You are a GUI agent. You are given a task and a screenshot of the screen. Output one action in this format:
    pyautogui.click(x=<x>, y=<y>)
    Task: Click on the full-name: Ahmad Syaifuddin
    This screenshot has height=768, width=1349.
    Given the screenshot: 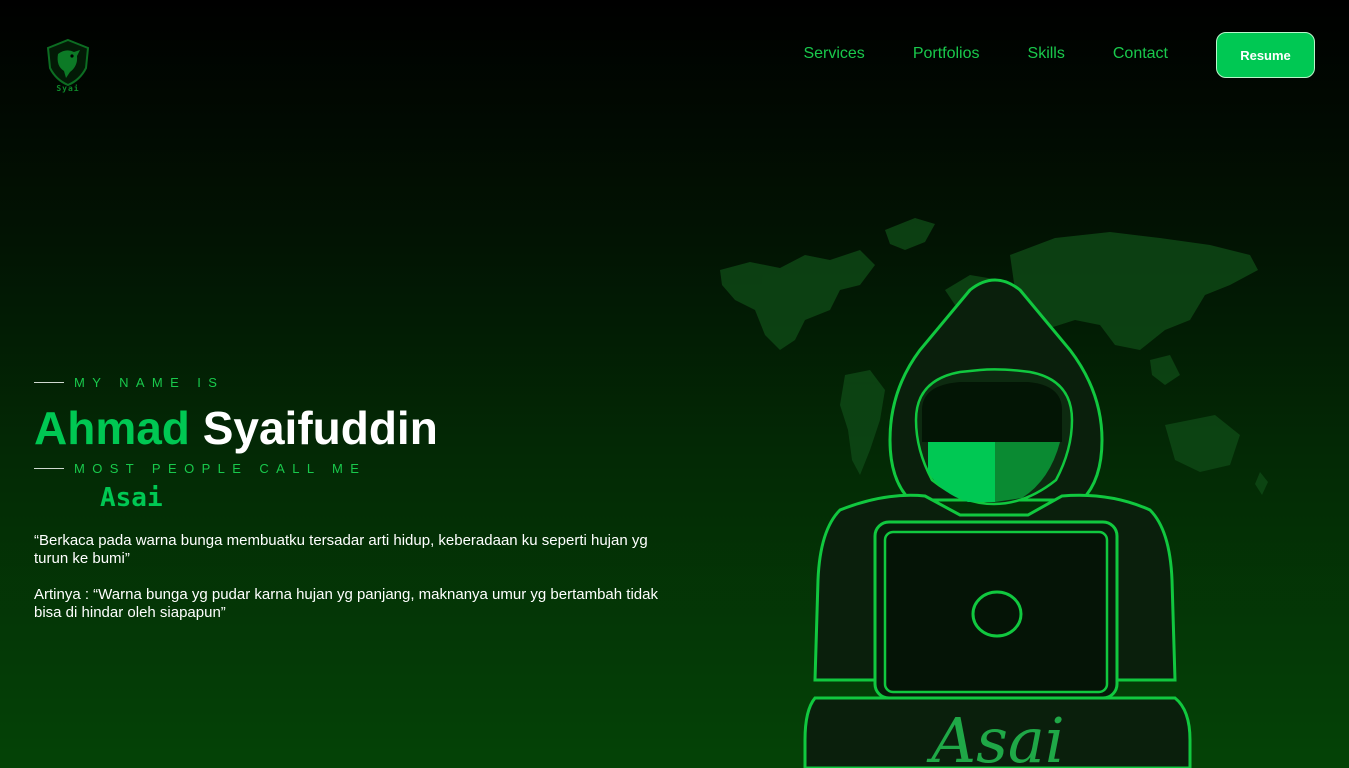 What is the action you would take?
    pyautogui.click(x=359, y=428)
    